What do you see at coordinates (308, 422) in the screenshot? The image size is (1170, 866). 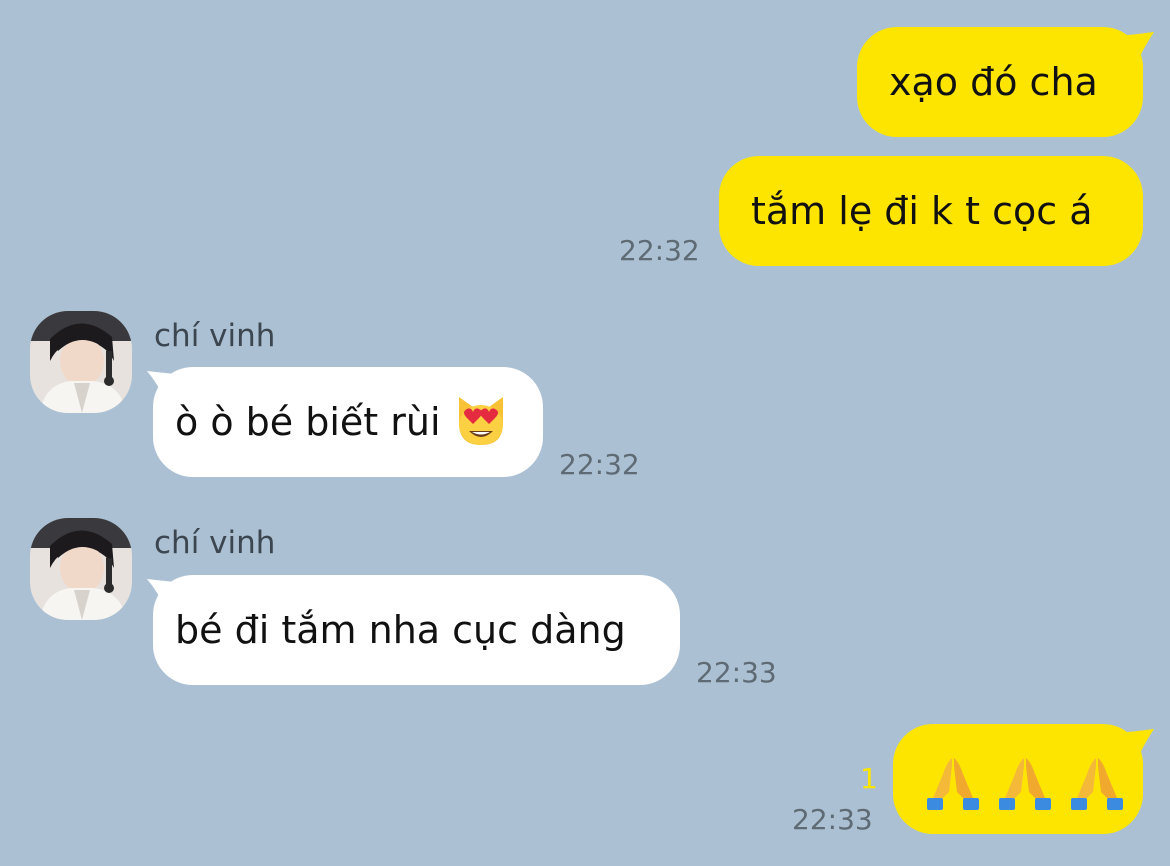 I see `message-text: ò ò bé biết rùi` at bounding box center [308, 422].